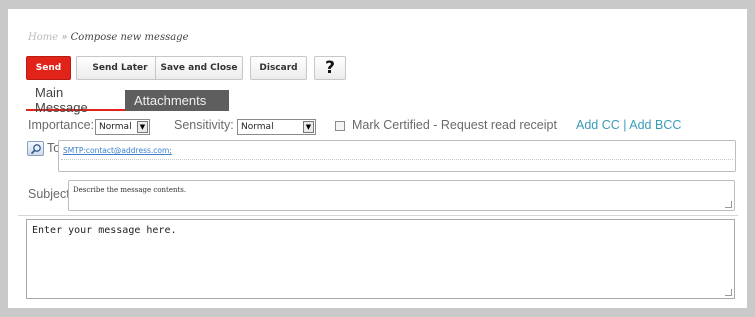  I want to click on subject-value: Describe the message contents., so click(130, 190).